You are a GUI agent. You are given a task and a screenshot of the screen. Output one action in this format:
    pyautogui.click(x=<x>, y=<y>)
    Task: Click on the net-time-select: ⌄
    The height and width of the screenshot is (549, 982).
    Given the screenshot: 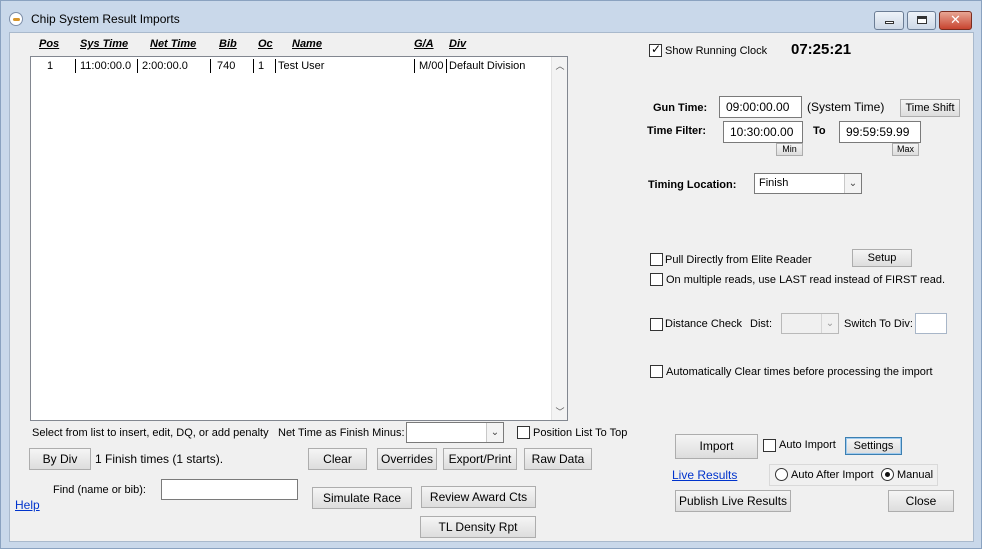 What is the action you would take?
    pyautogui.click(x=455, y=432)
    